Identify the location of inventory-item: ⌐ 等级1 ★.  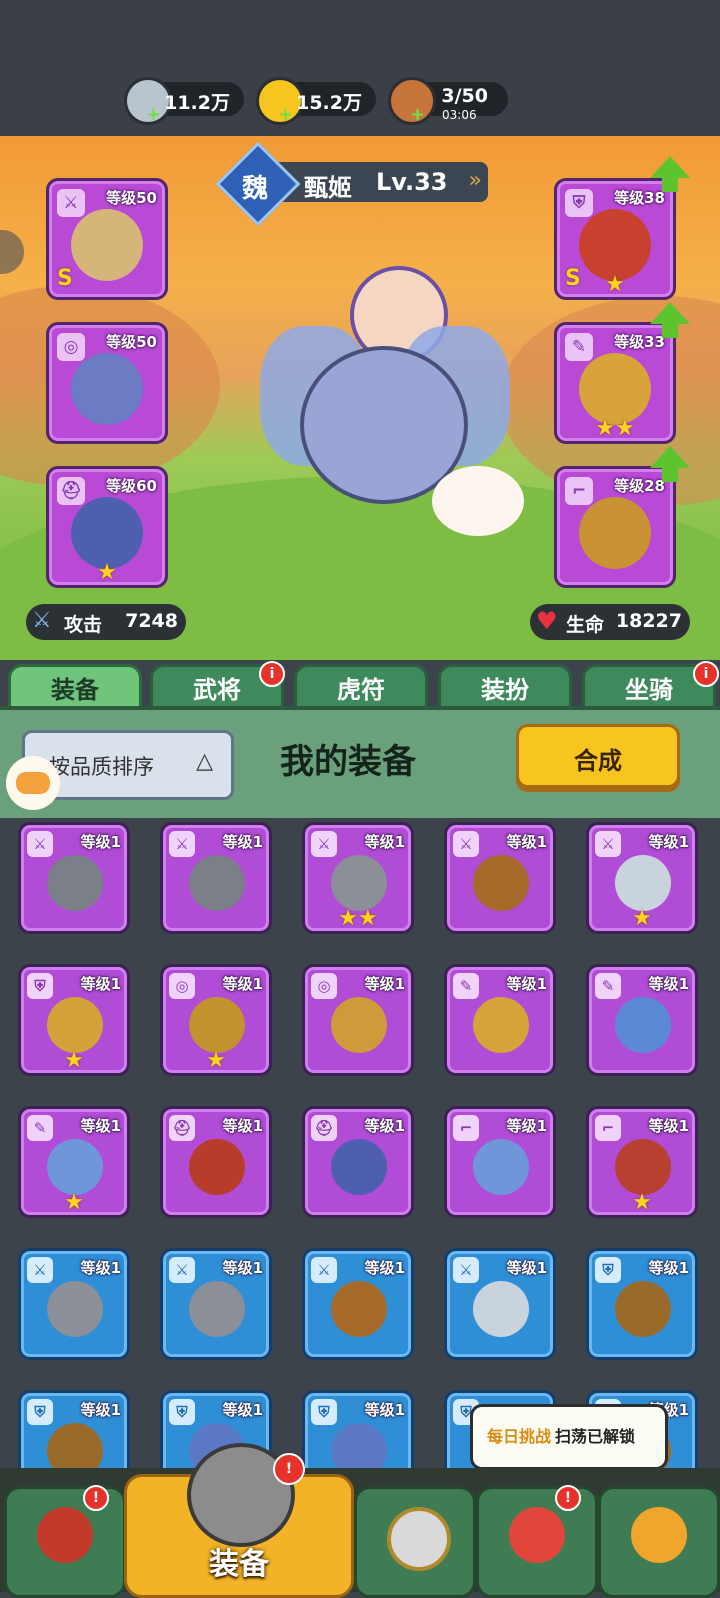
(642, 1162).